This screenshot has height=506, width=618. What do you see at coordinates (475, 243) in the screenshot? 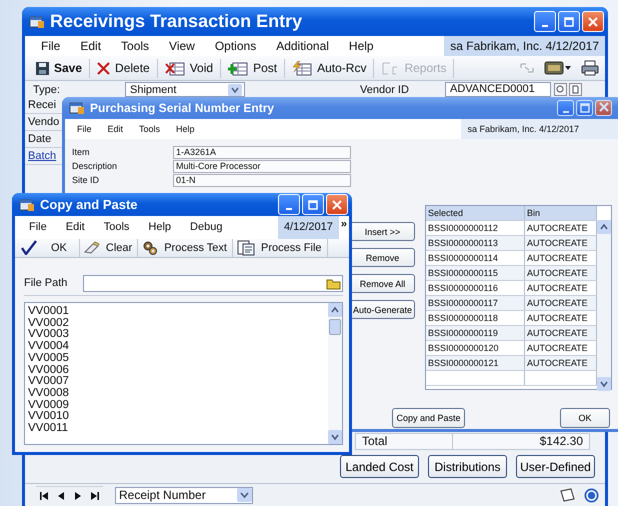
I see `table-cell: BSSI0000000113` at bounding box center [475, 243].